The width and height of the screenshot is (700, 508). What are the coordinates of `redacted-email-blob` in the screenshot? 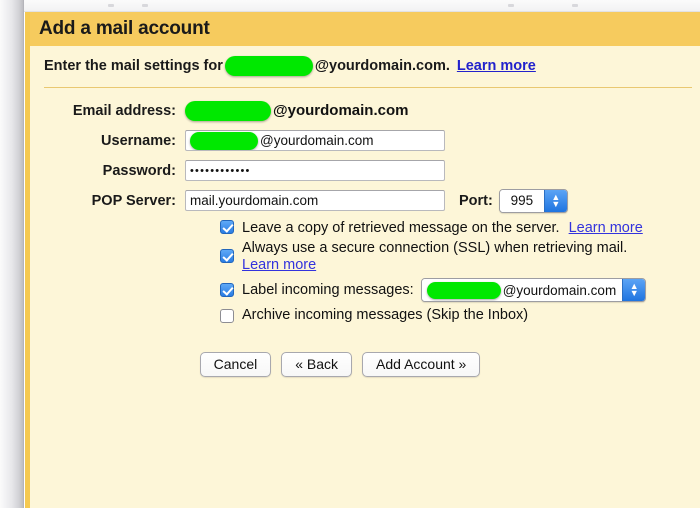 It's located at (228, 110).